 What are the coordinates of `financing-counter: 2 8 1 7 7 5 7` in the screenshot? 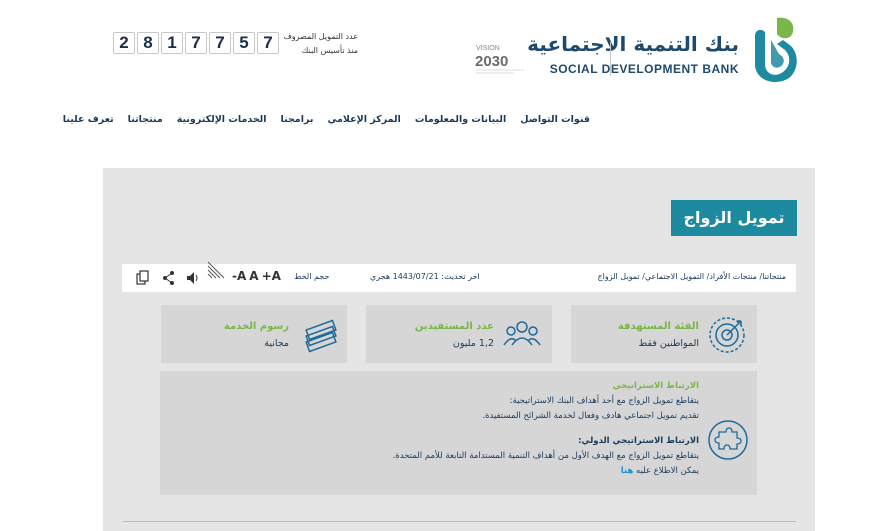 It's located at (196, 43).